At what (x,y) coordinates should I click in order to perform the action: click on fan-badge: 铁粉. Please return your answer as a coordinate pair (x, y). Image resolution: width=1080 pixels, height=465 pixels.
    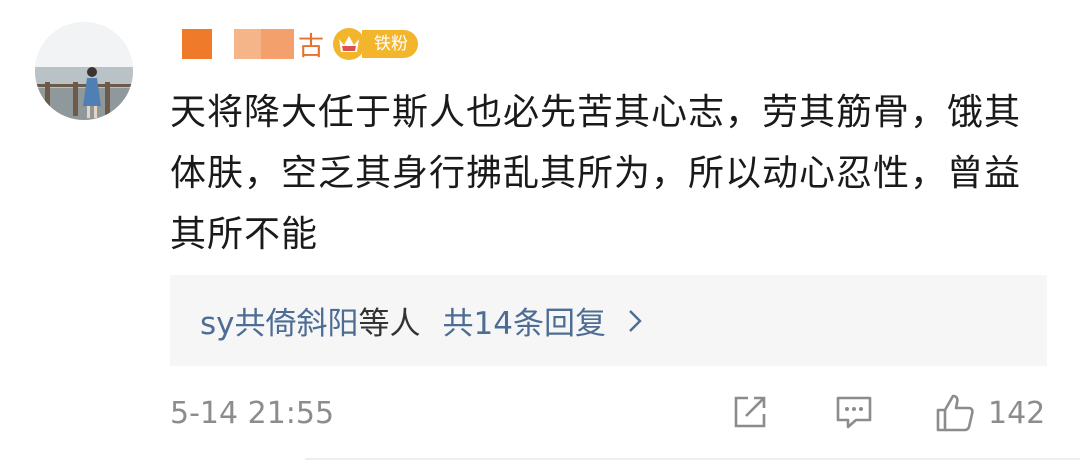
    Looking at the image, I should click on (374, 44).